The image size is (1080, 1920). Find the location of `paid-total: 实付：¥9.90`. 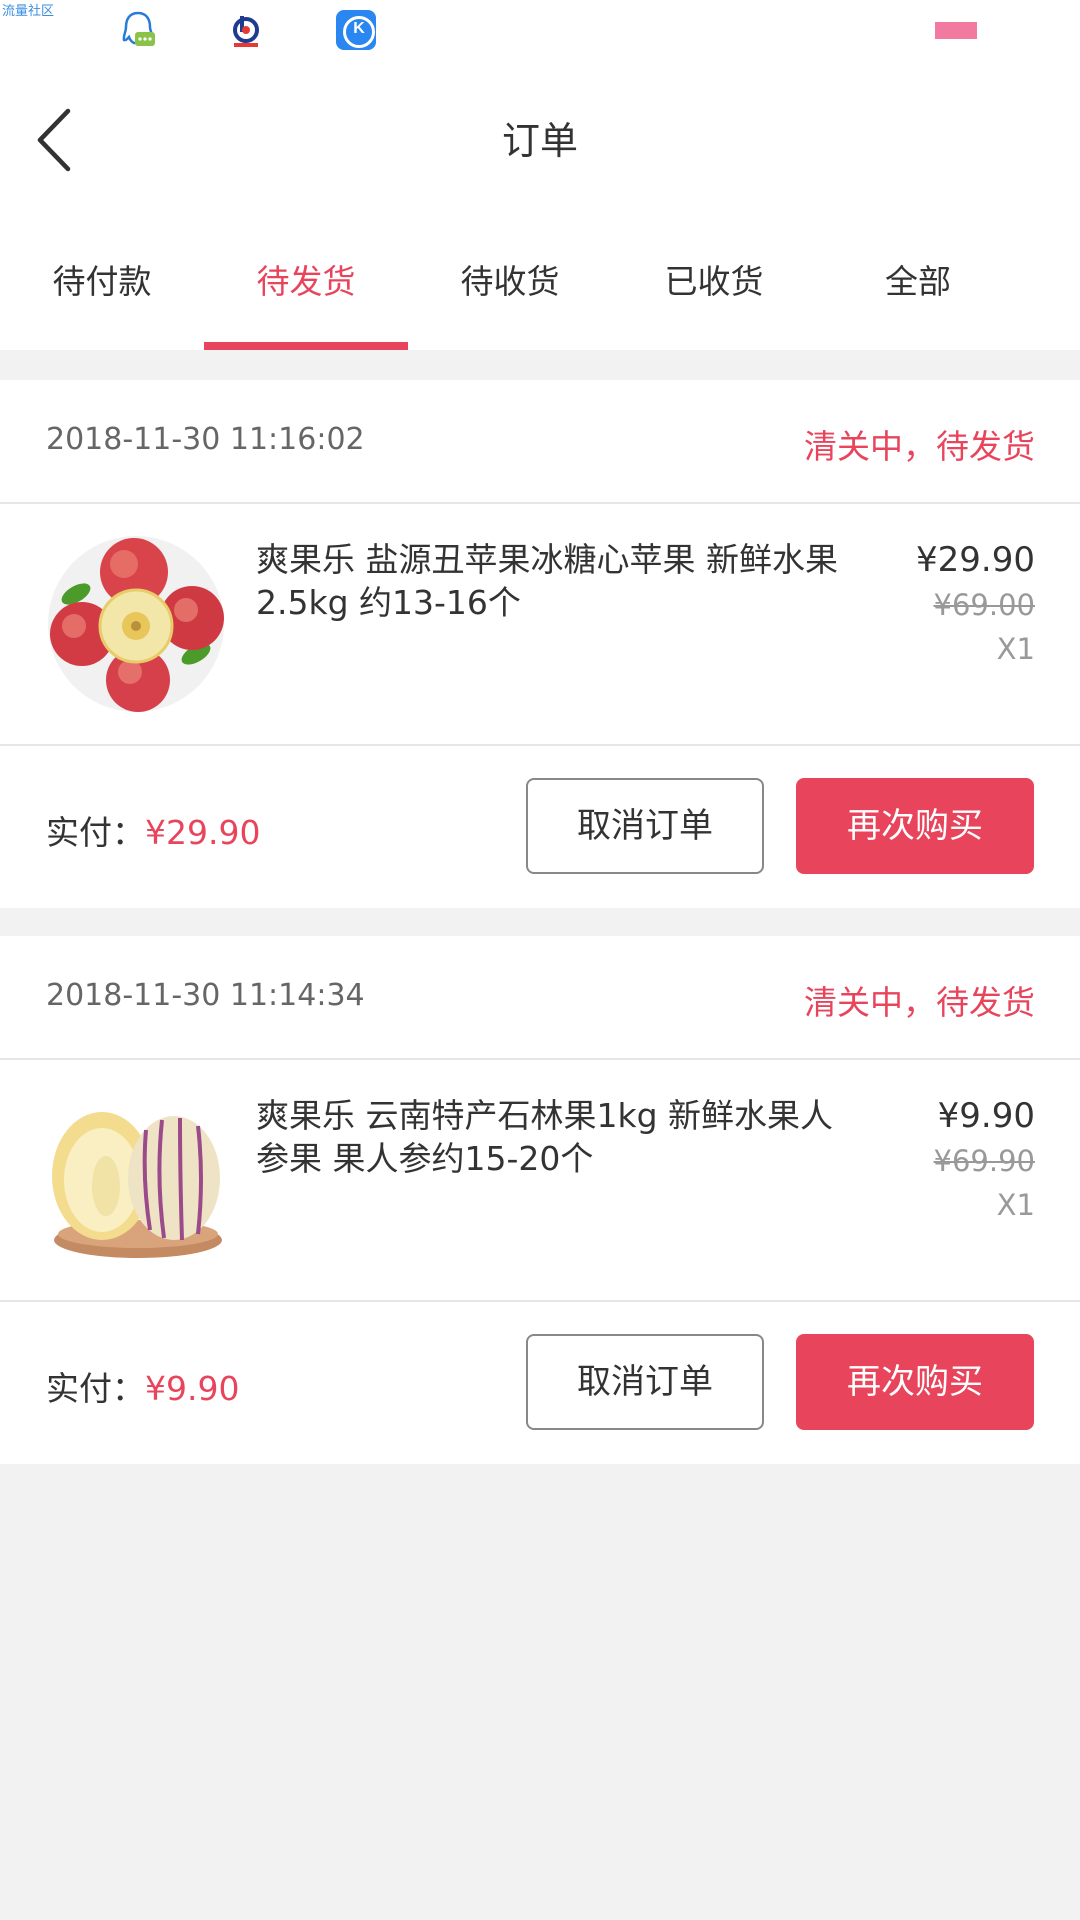

paid-total: 实付：¥9.90 is located at coordinates (142, 1386).